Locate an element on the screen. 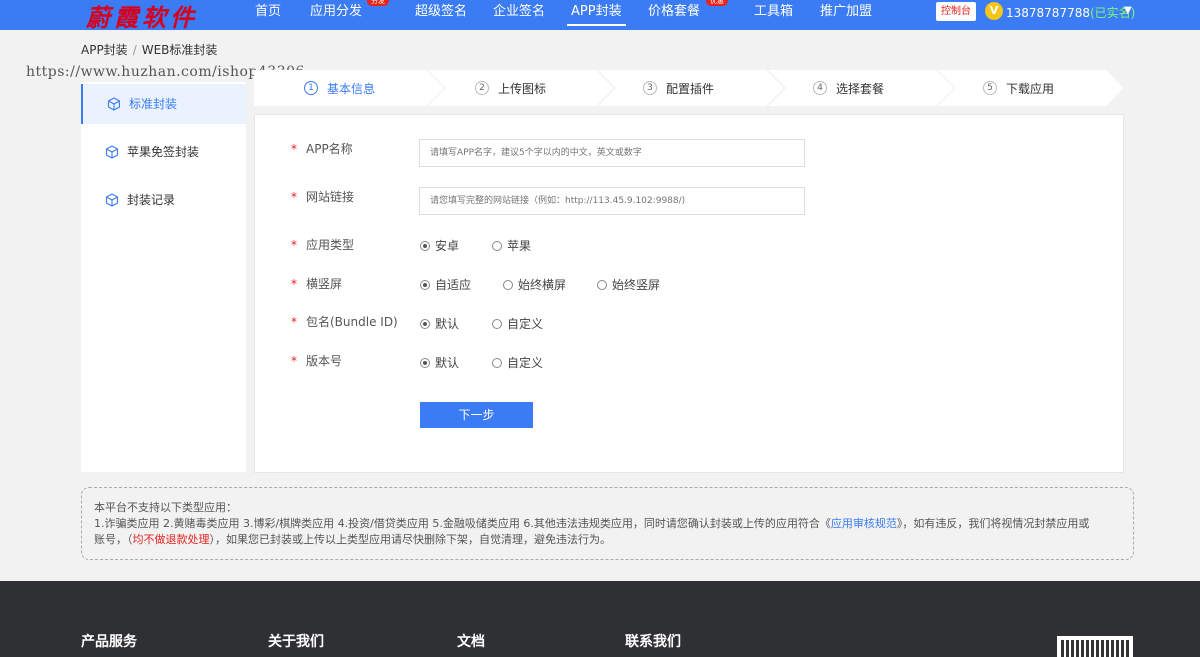 The width and height of the screenshot is (1200, 657). sidebar-item-packaging-records: 封装记录 is located at coordinates (163, 200).